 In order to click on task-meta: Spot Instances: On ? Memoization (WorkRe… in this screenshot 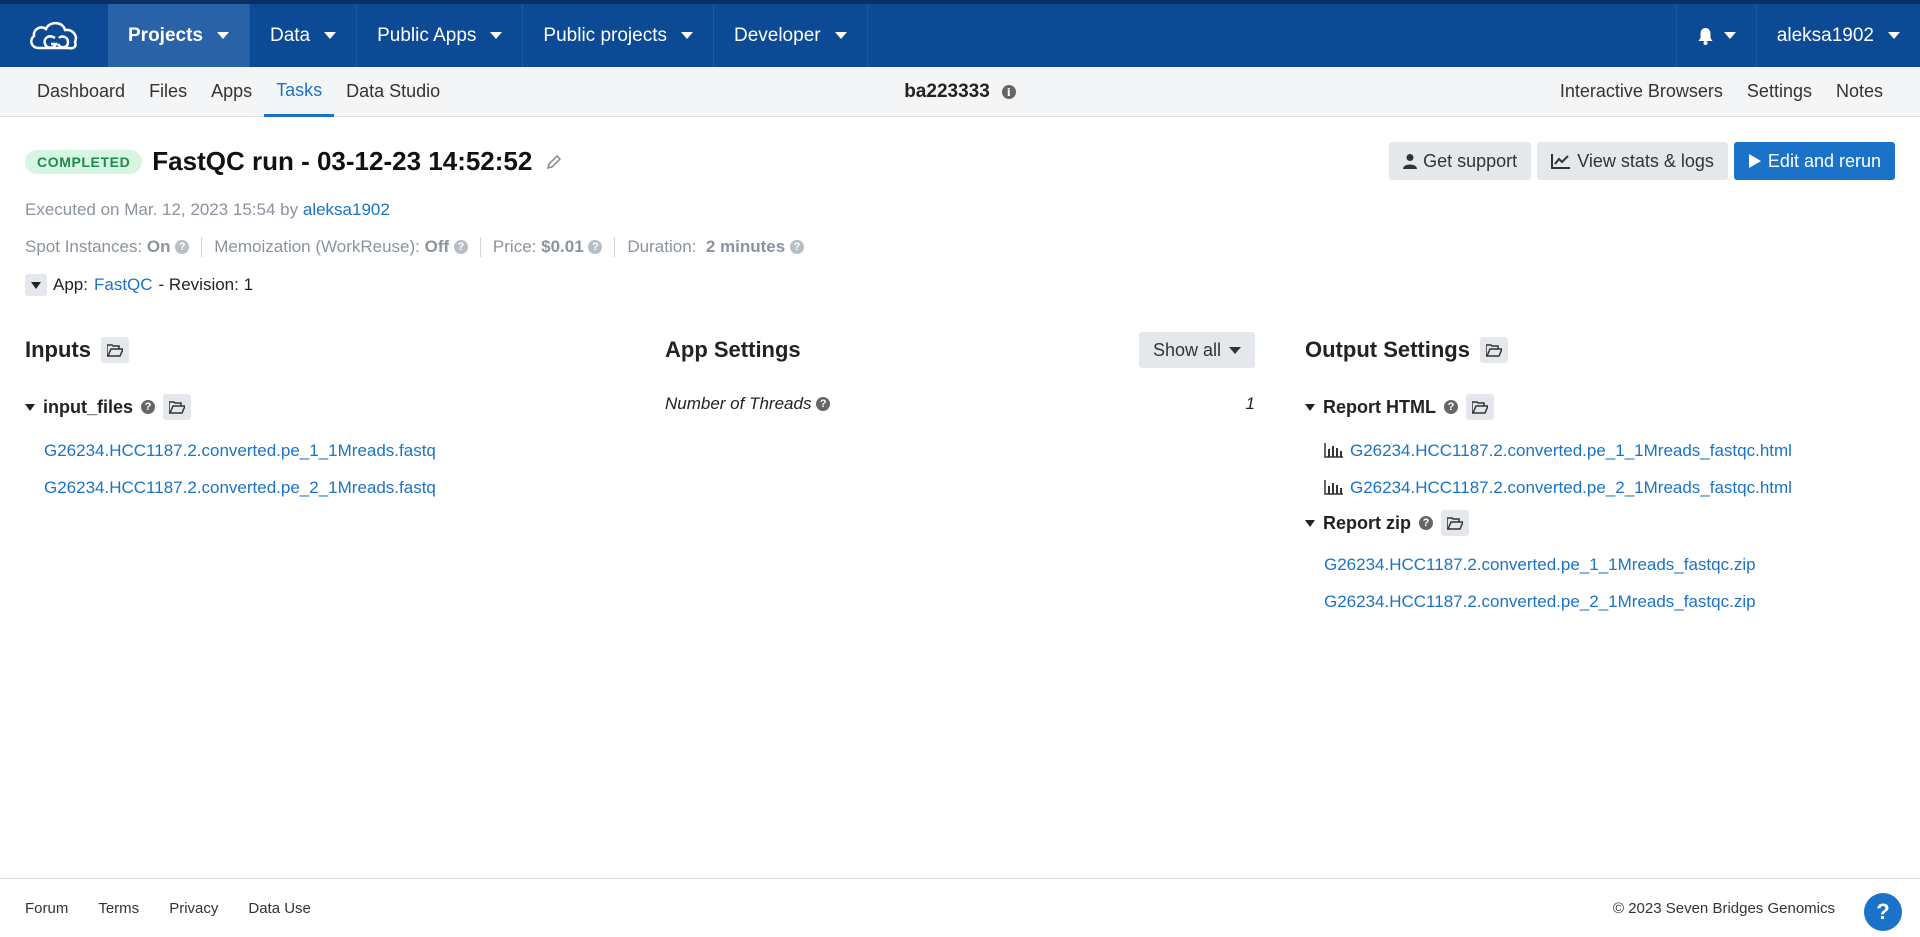, I will do `click(414, 247)`.